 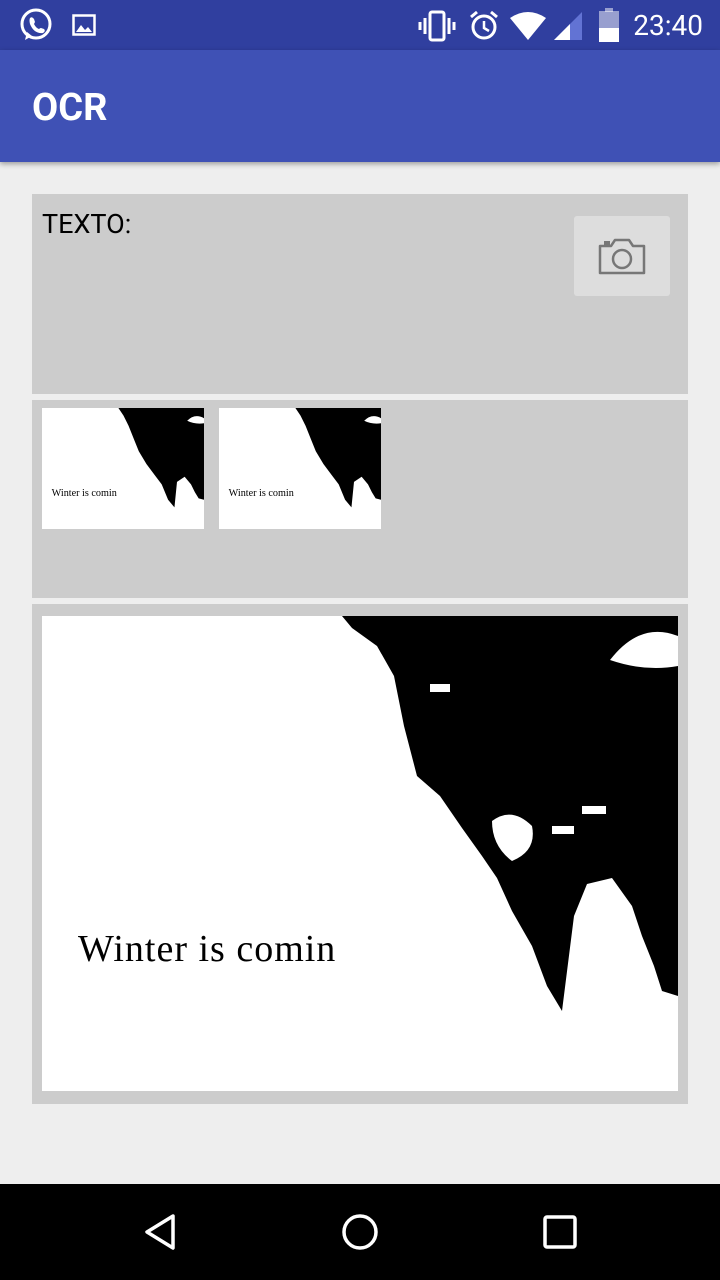 I want to click on gallery-icon, so click(x=84, y=25).